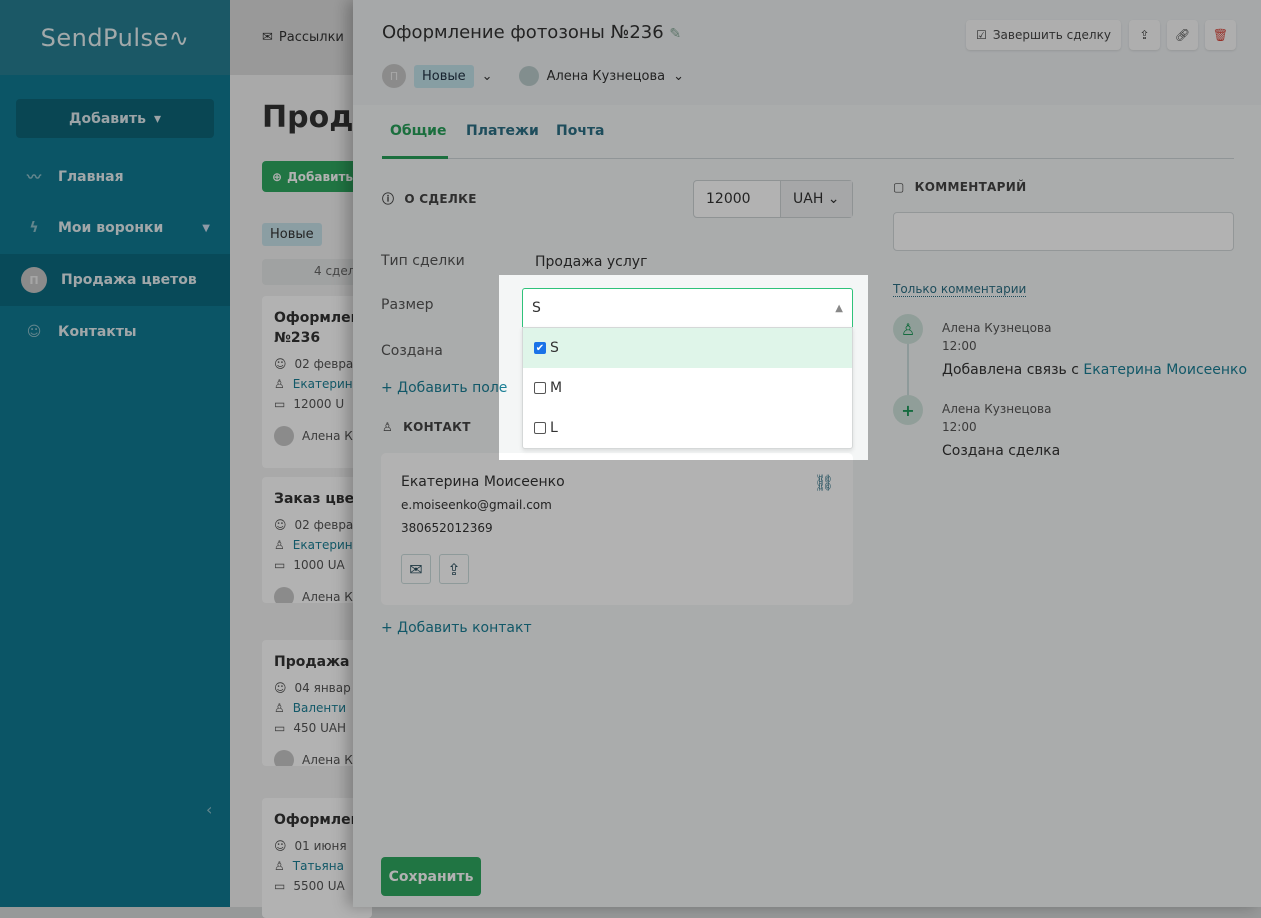 The width and height of the screenshot is (1261, 918). Describe the element at coordinates (606, 76) in the screenshot. I see `owner-select: Алена Кузнецова` at that location.